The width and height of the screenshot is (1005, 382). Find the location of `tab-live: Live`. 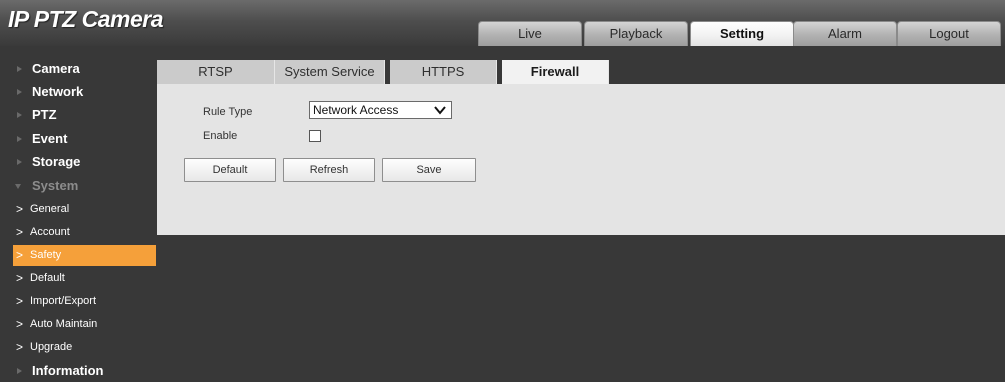

tab-live: Live is located at coordinates (530, 33).